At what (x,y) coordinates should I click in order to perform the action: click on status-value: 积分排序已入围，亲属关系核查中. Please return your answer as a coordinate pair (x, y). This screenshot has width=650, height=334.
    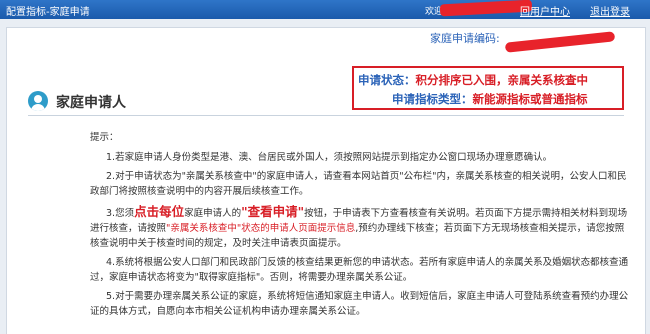
    Looking at the image, I should click on (502, 80).